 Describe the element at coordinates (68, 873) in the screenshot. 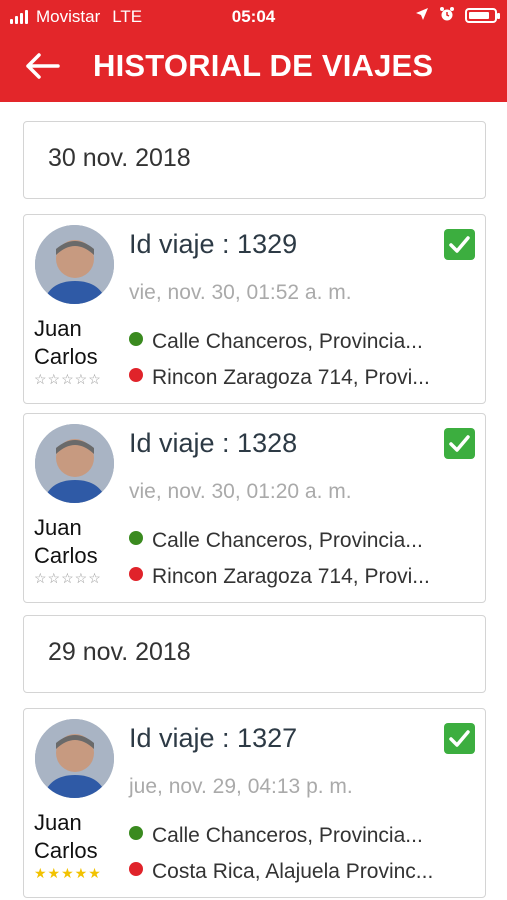

I see `rating-stars: ★★★★★` at that location.